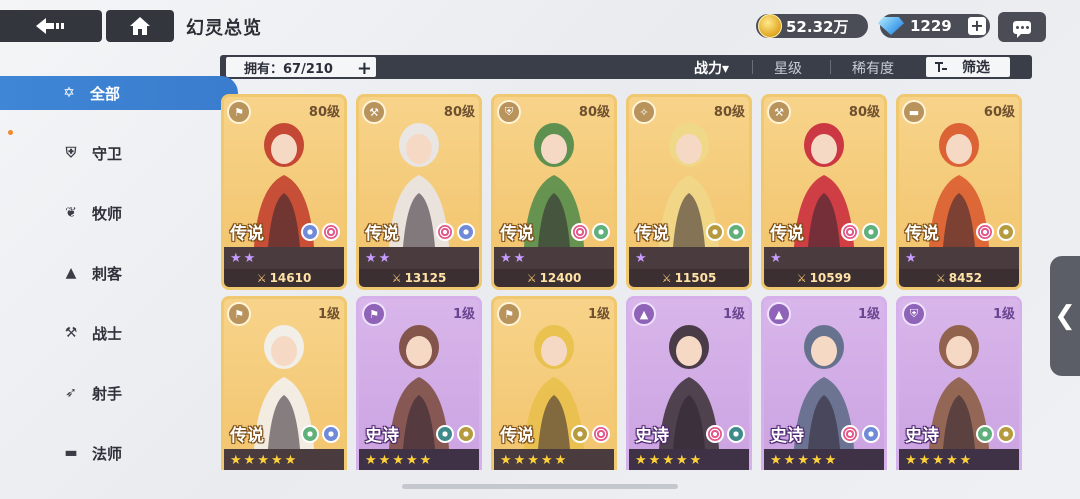  I want to click on sidebar-item-archer: ➶ 射手, so click(120, 393).